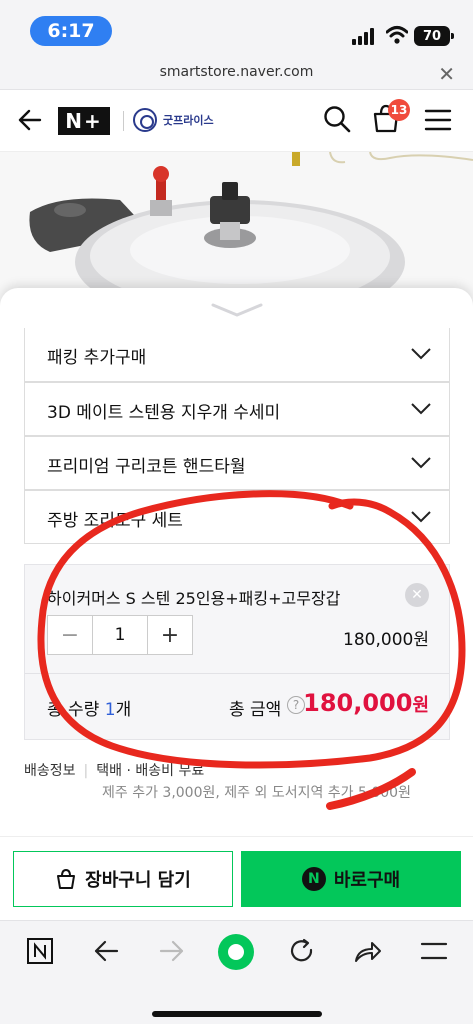 This screenshot has height=1024, width=473. What do you see at coordinates (40, 951) in the screenshot?
I see `naver-home-icon` at bounding box center [40, 951].